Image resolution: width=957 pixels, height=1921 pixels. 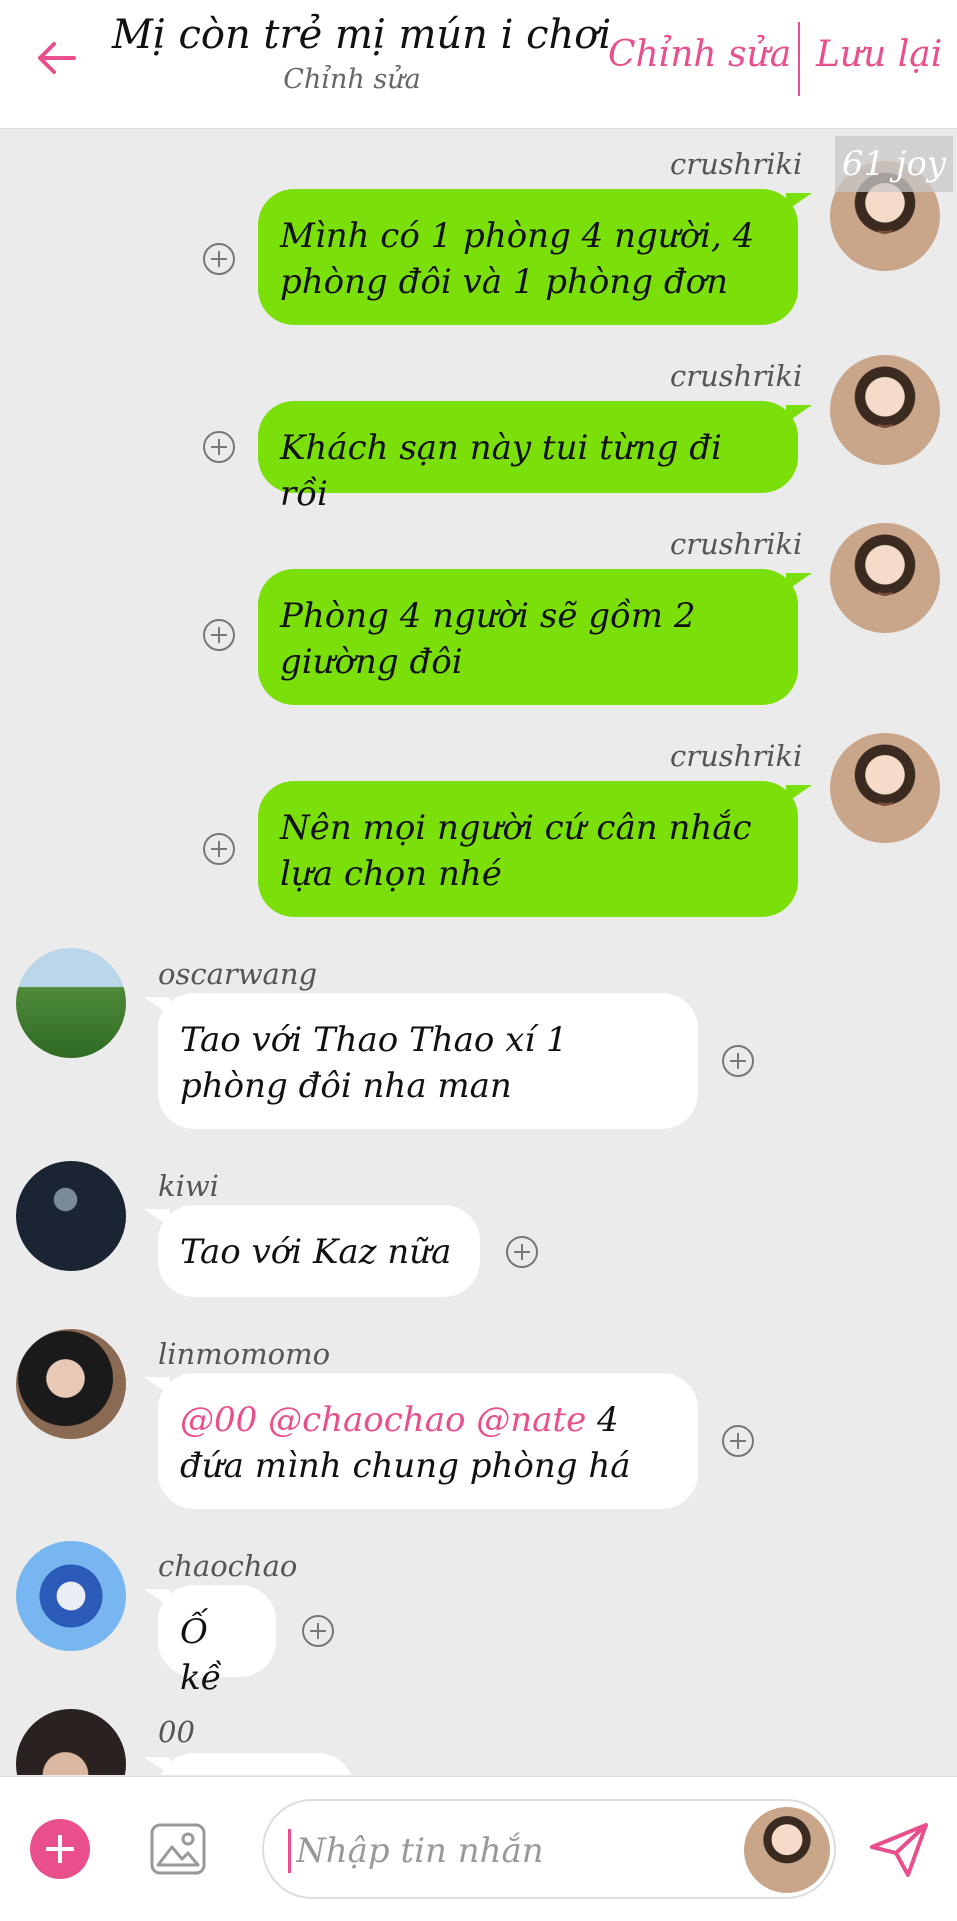 What do you see at coordinates (228, 1566) in the screenshot?
I see `message-username: chaochao` at bounding box center [228, 1566].